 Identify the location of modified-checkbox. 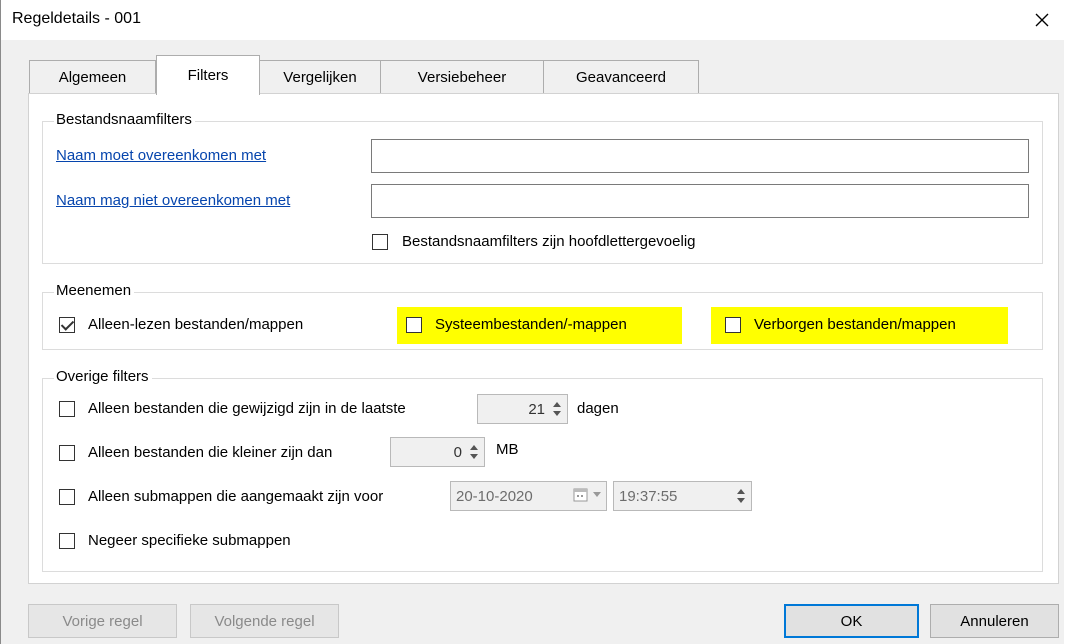
(67, 409).